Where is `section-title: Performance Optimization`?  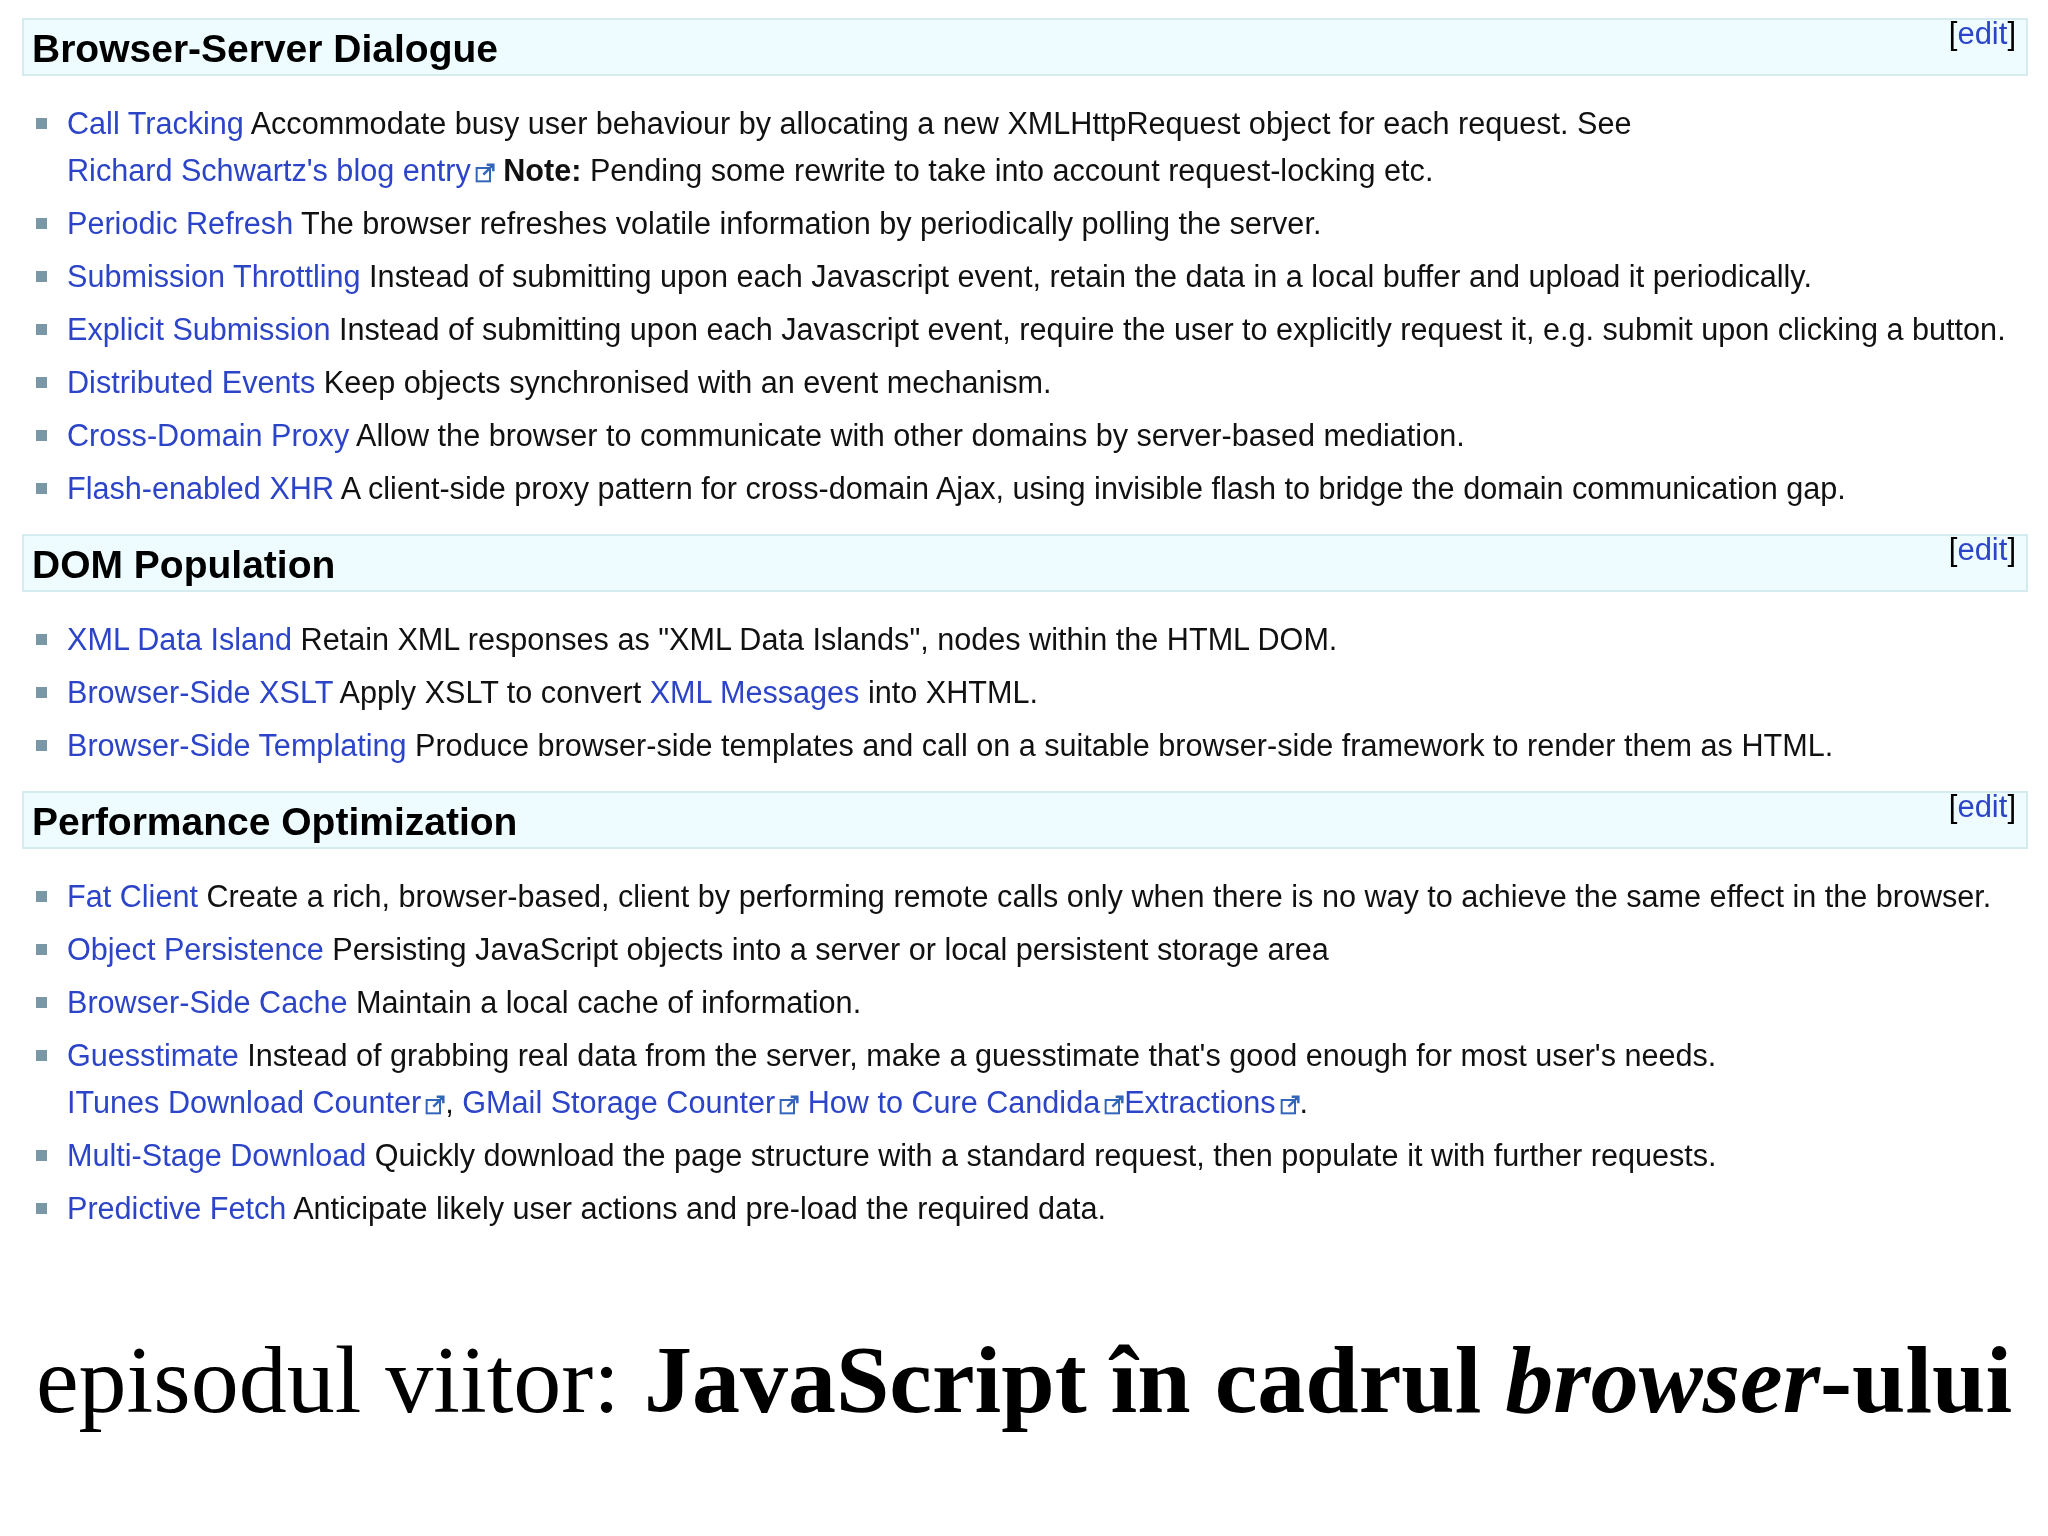 section-title: Performance Optimization is located at coordinates (275, 822).